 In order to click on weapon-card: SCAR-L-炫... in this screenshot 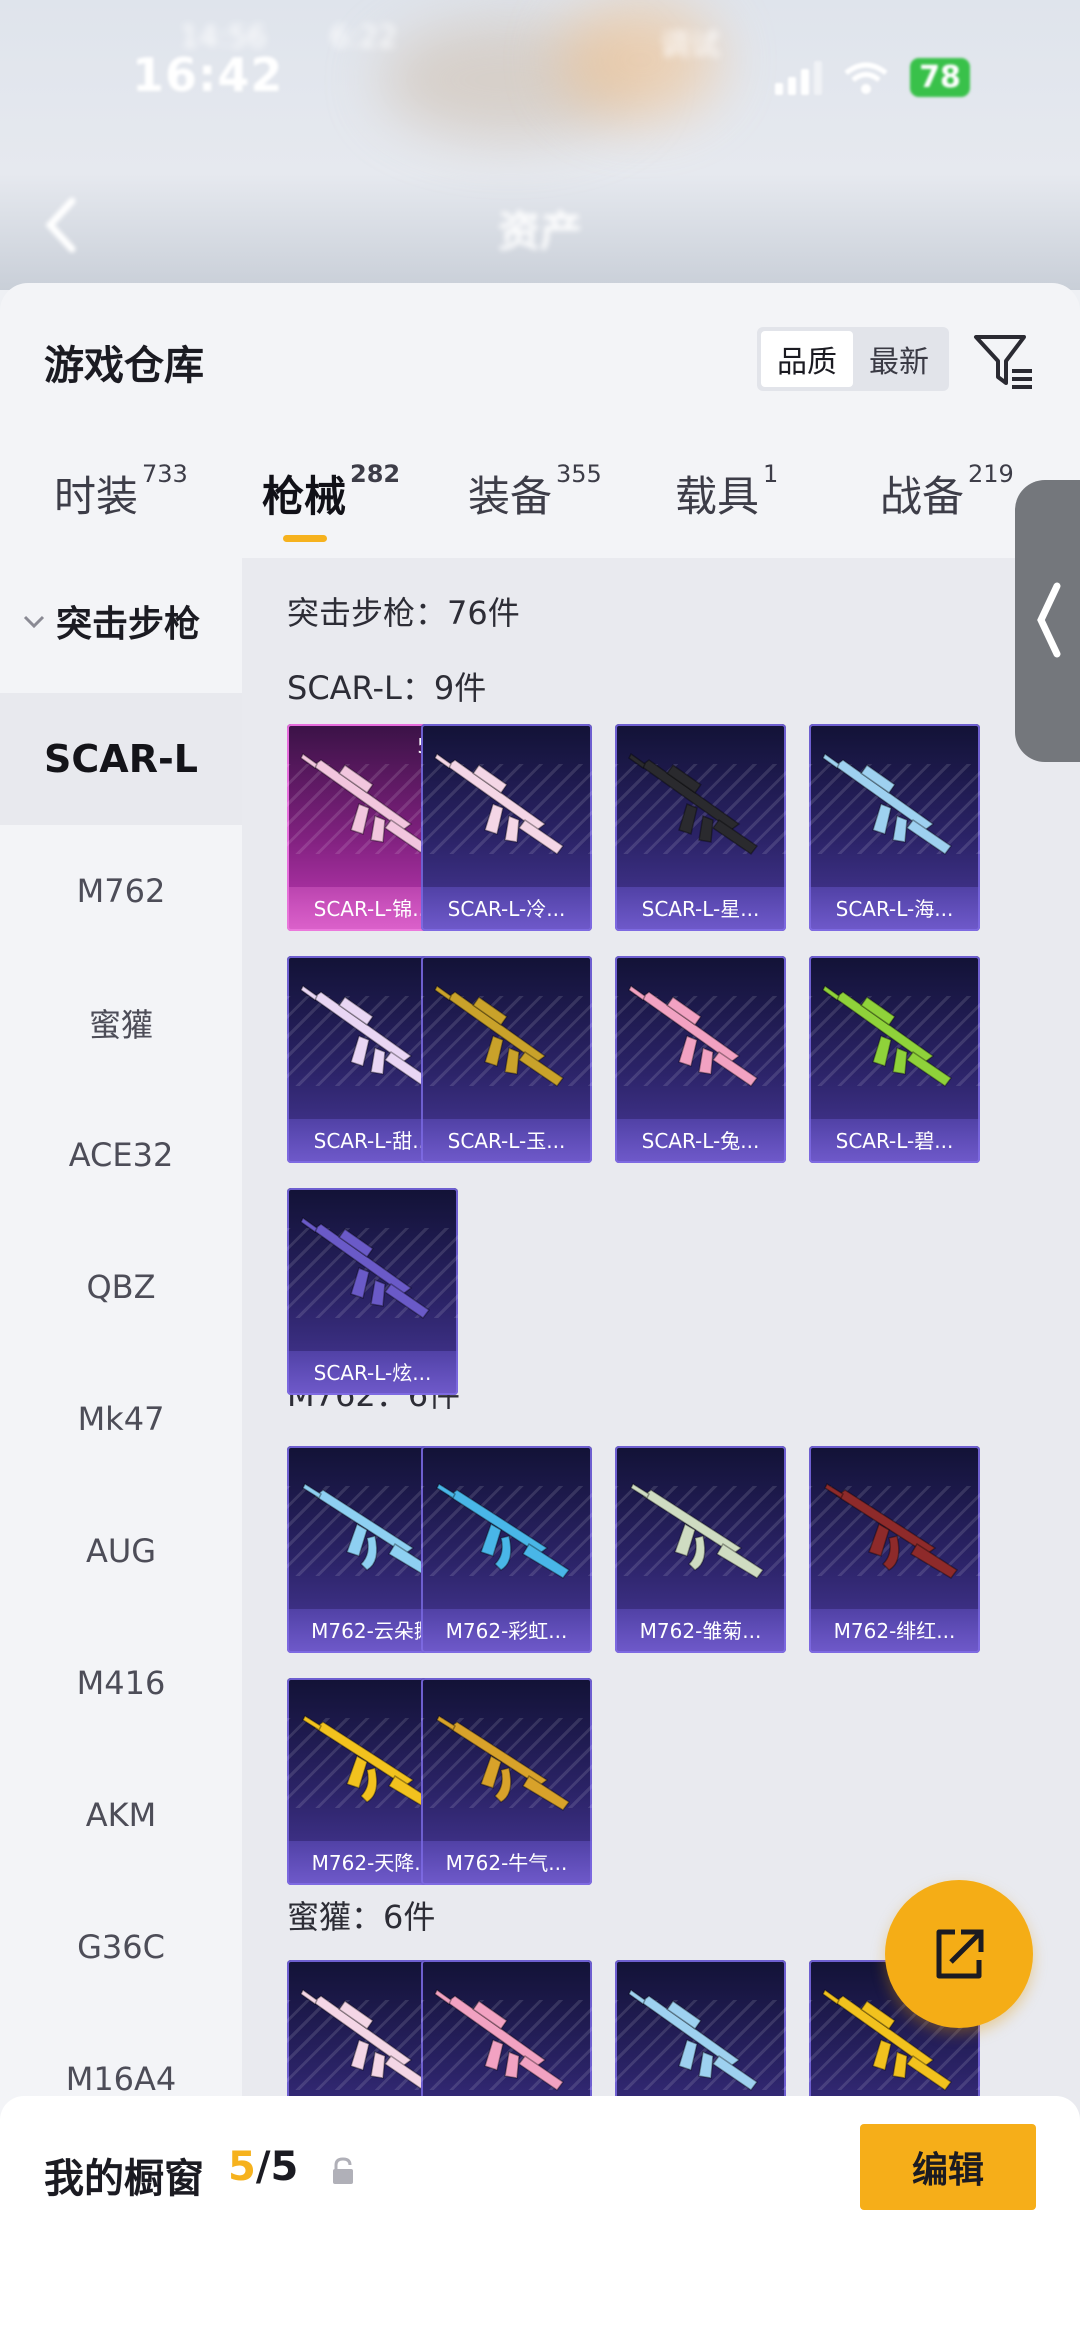, I will do `click(372, 1291)`.